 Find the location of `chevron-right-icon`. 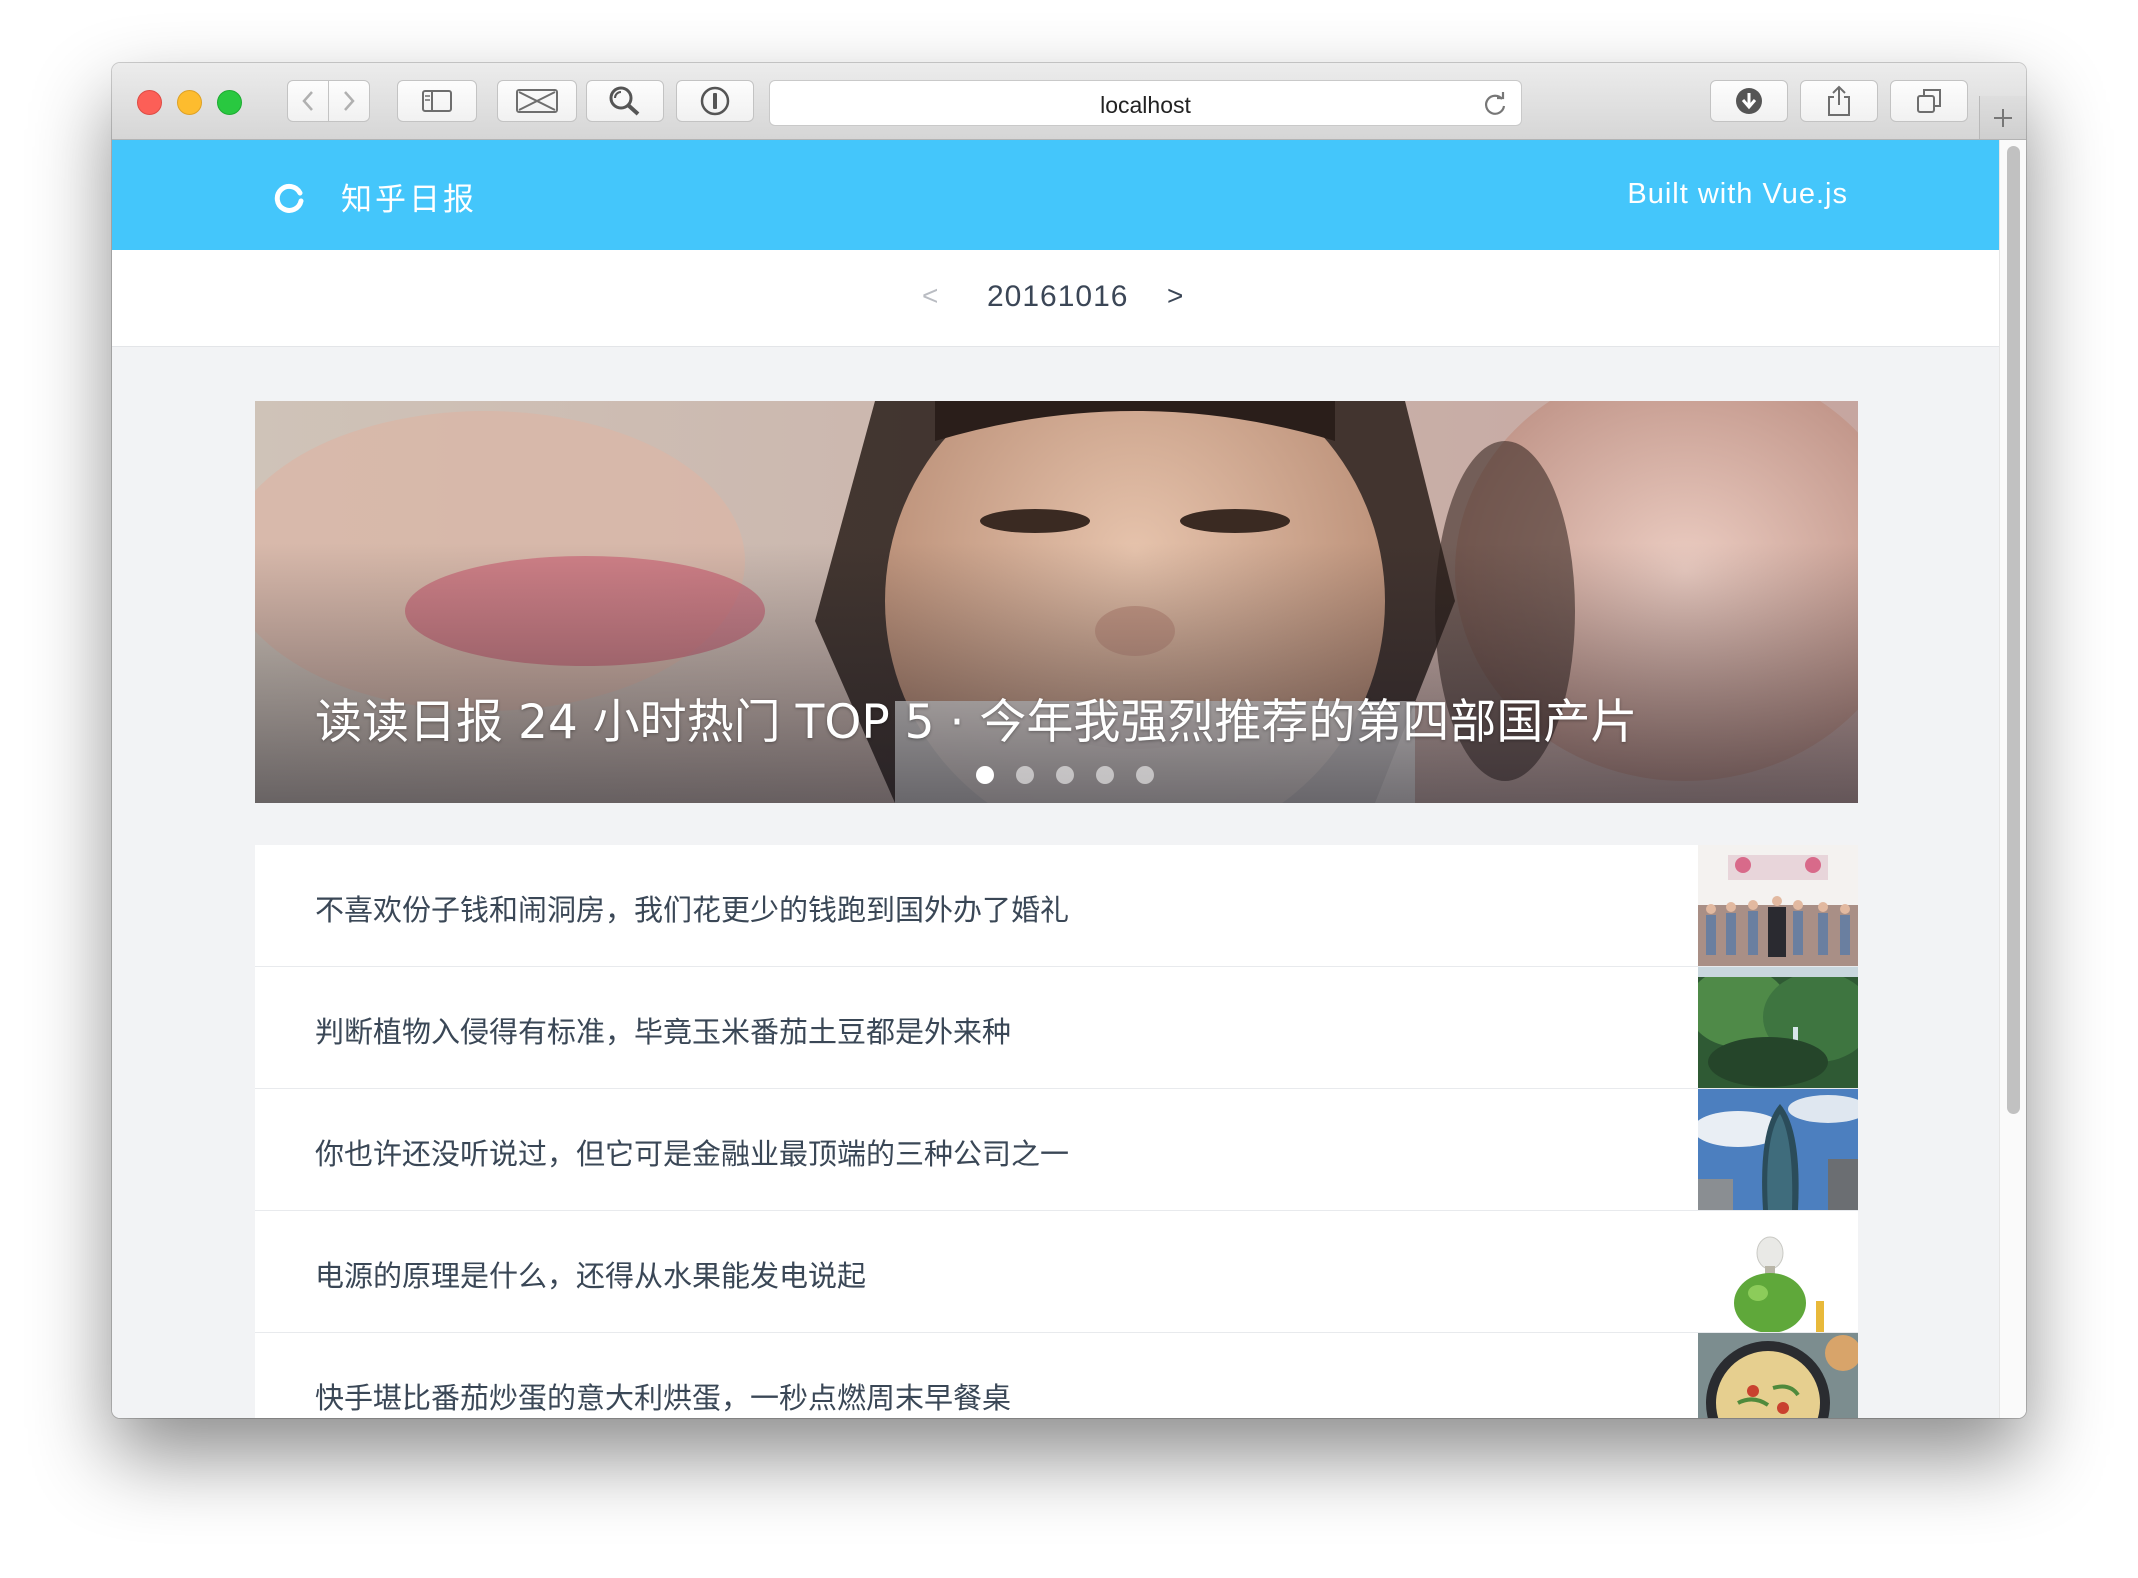

chevron-right-icon is located at coordinates (349, 101).